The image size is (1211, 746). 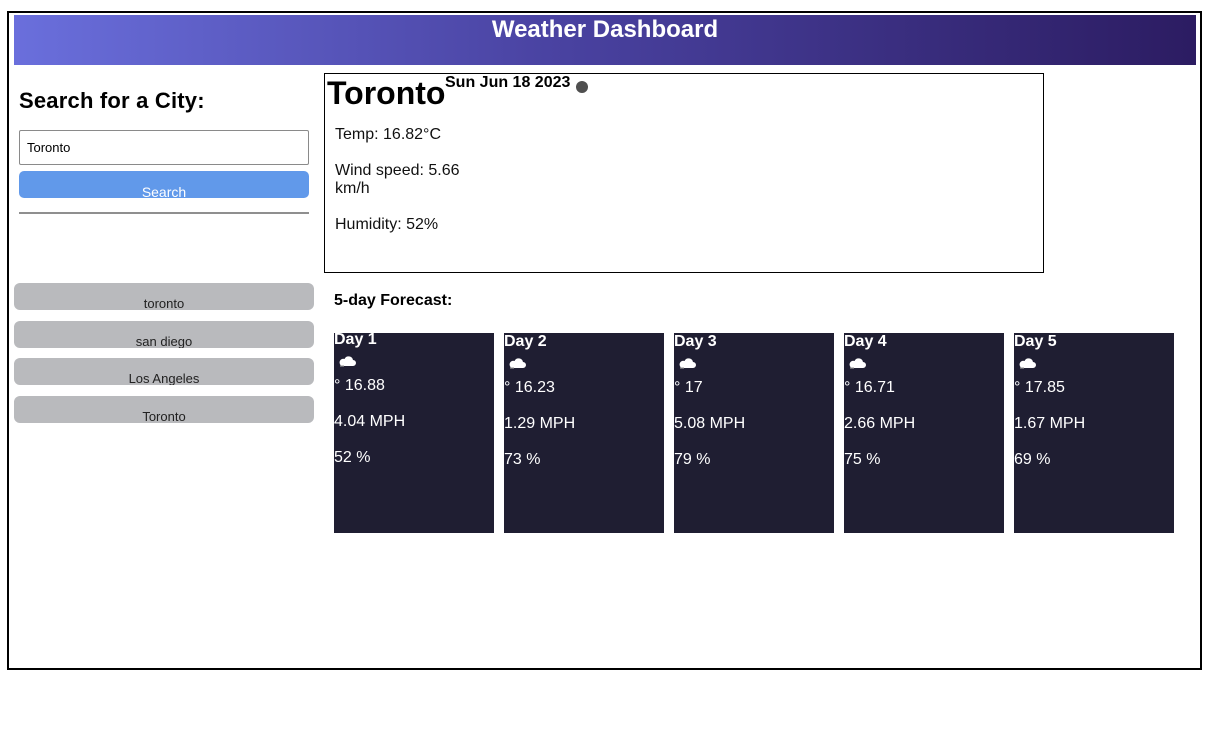 I want to click on weather-dot-icon, so click(x=582, y=87).